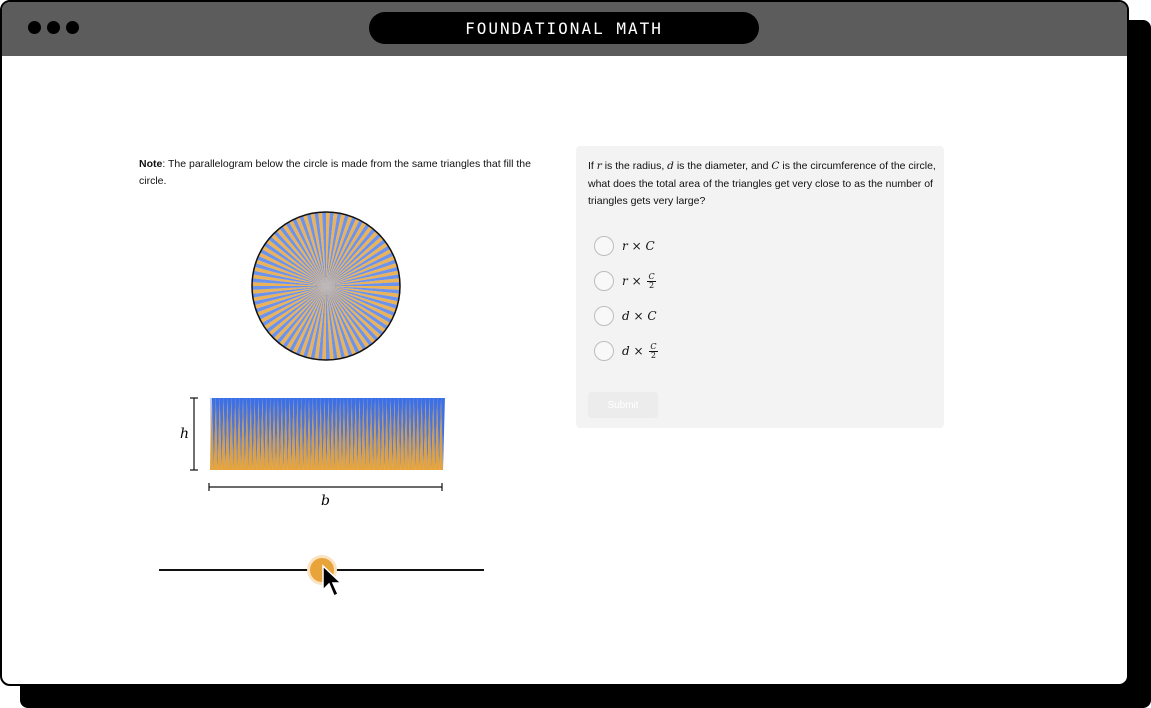 This screenshot has height=708, width=1151. Describe the element at coordinates (639, 280) in the screenshot. I see `option-label: r × C2` at that location.